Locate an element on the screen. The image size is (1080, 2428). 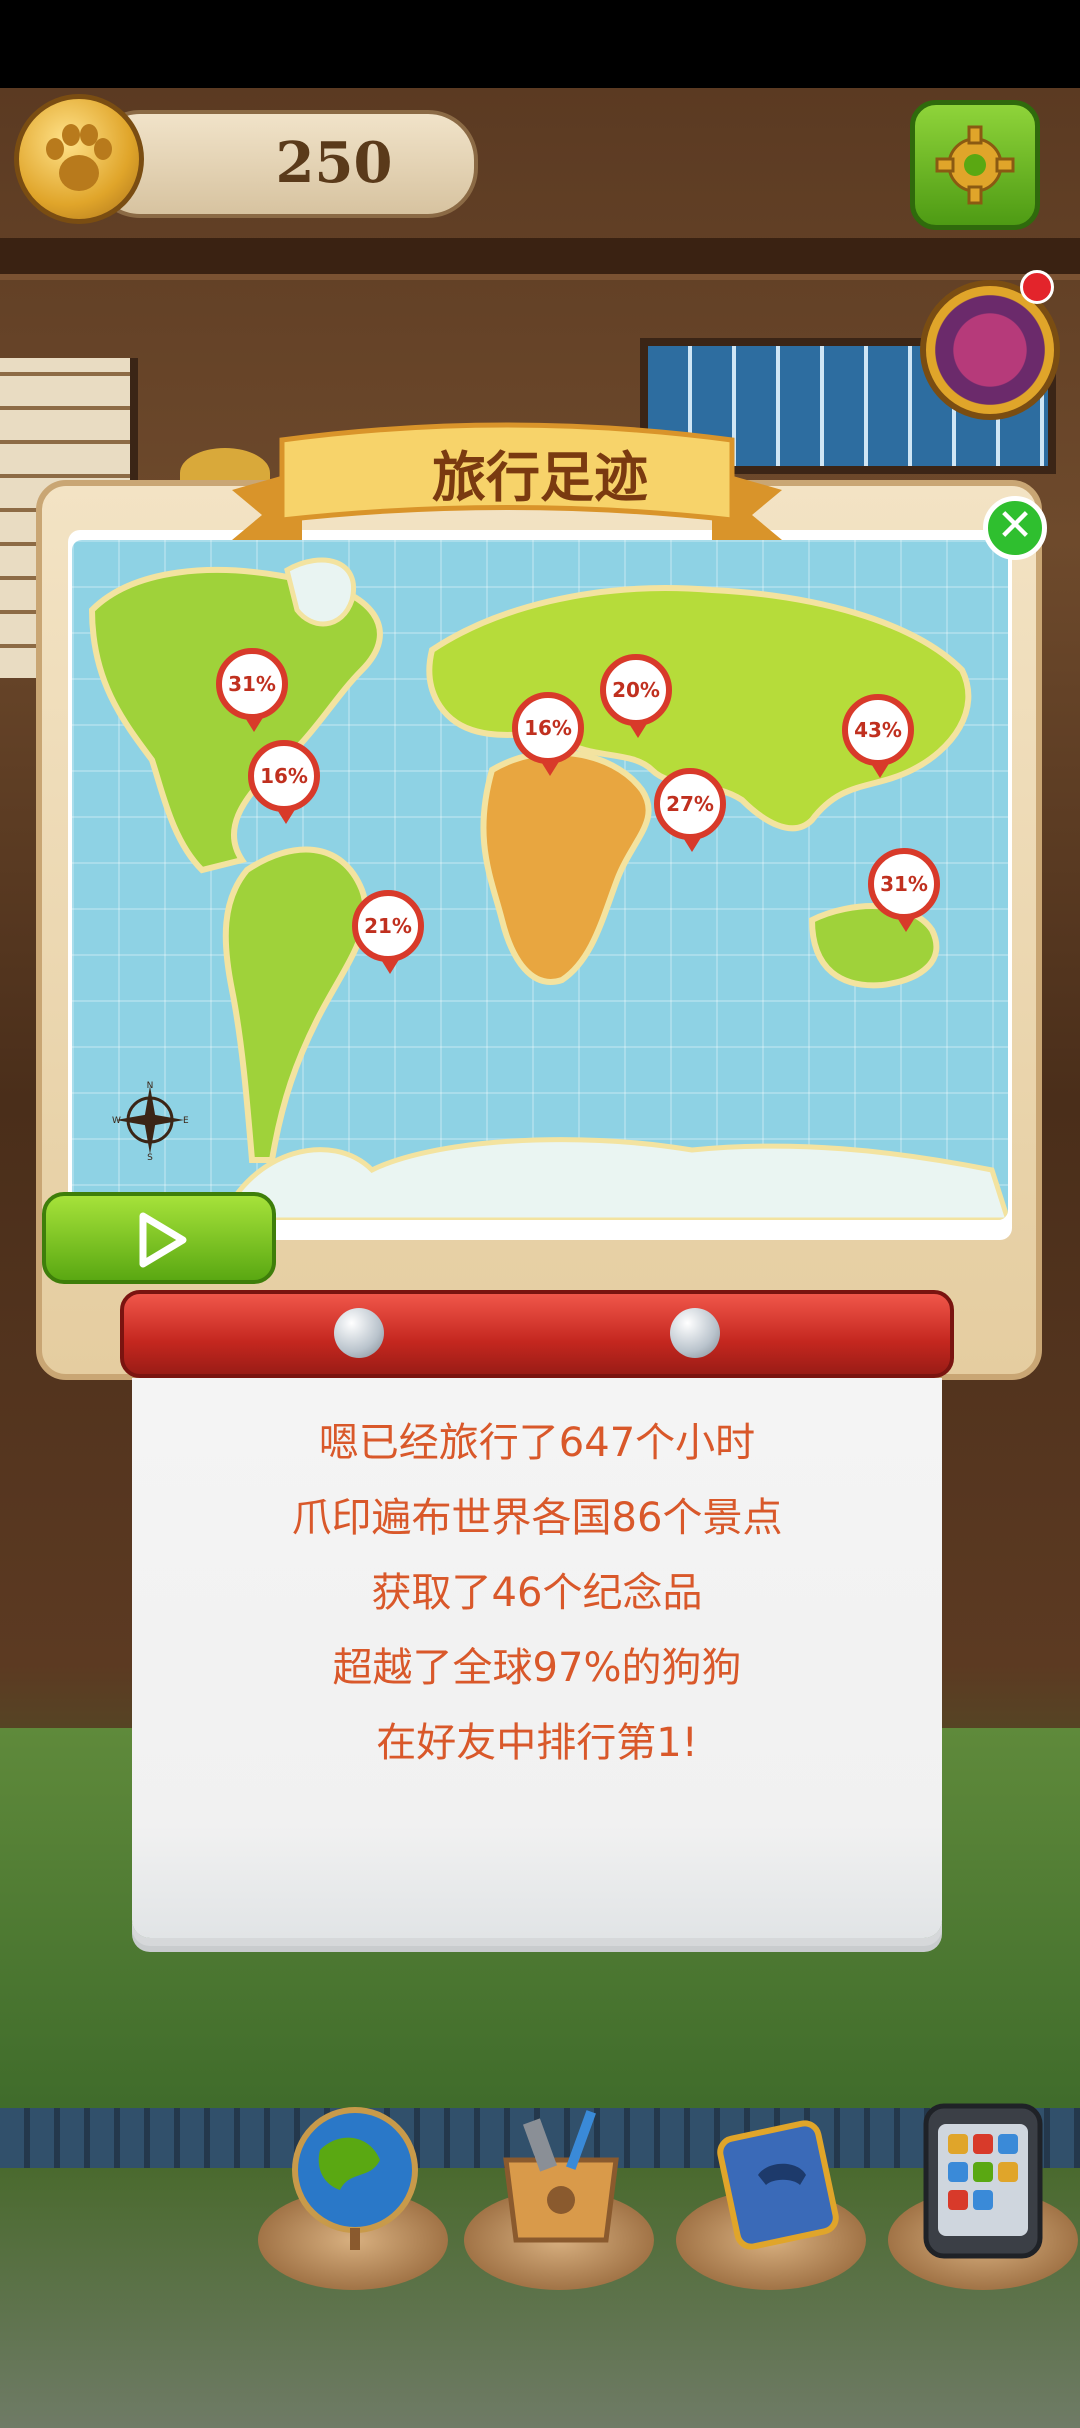
stats-souvenirs: 获取了46个纪念品 is located at coordinates (537, 1593).